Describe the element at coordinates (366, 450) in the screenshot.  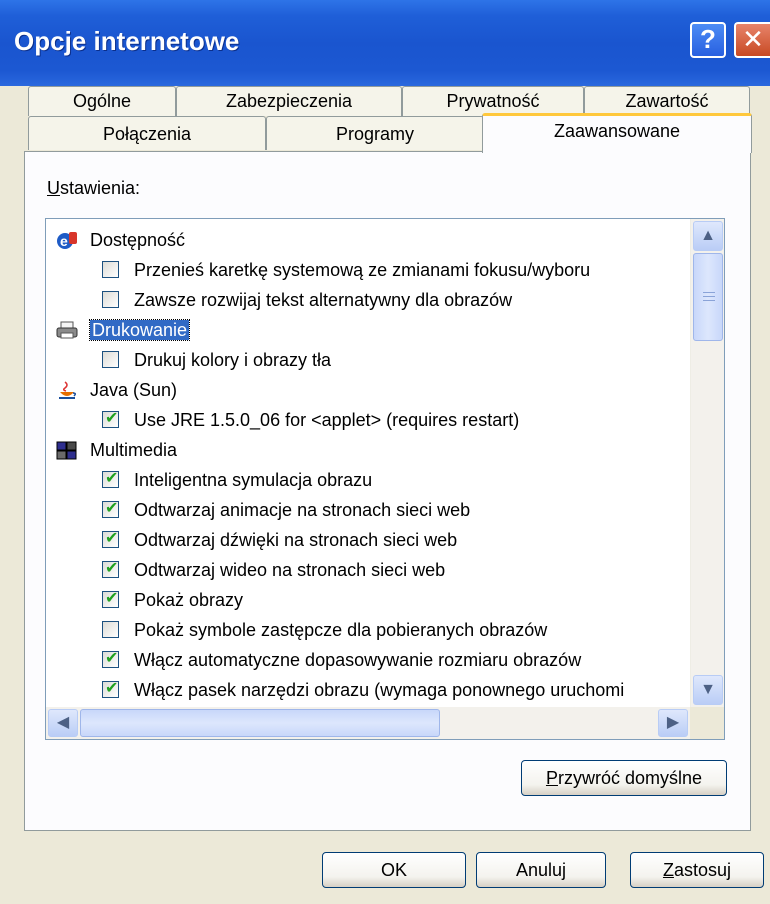
I see `list-item: Multimedia` at that location.